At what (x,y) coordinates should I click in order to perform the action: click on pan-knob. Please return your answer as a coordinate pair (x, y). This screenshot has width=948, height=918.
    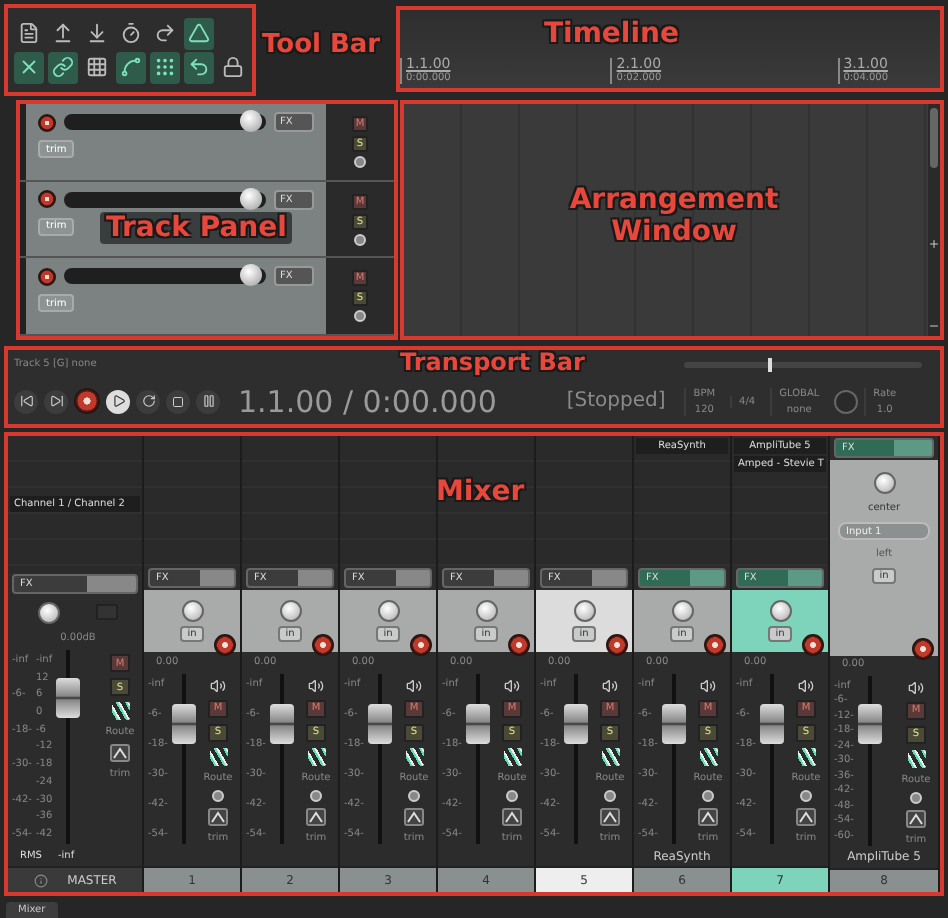
    Looking at the image, I should click on (49, 612).